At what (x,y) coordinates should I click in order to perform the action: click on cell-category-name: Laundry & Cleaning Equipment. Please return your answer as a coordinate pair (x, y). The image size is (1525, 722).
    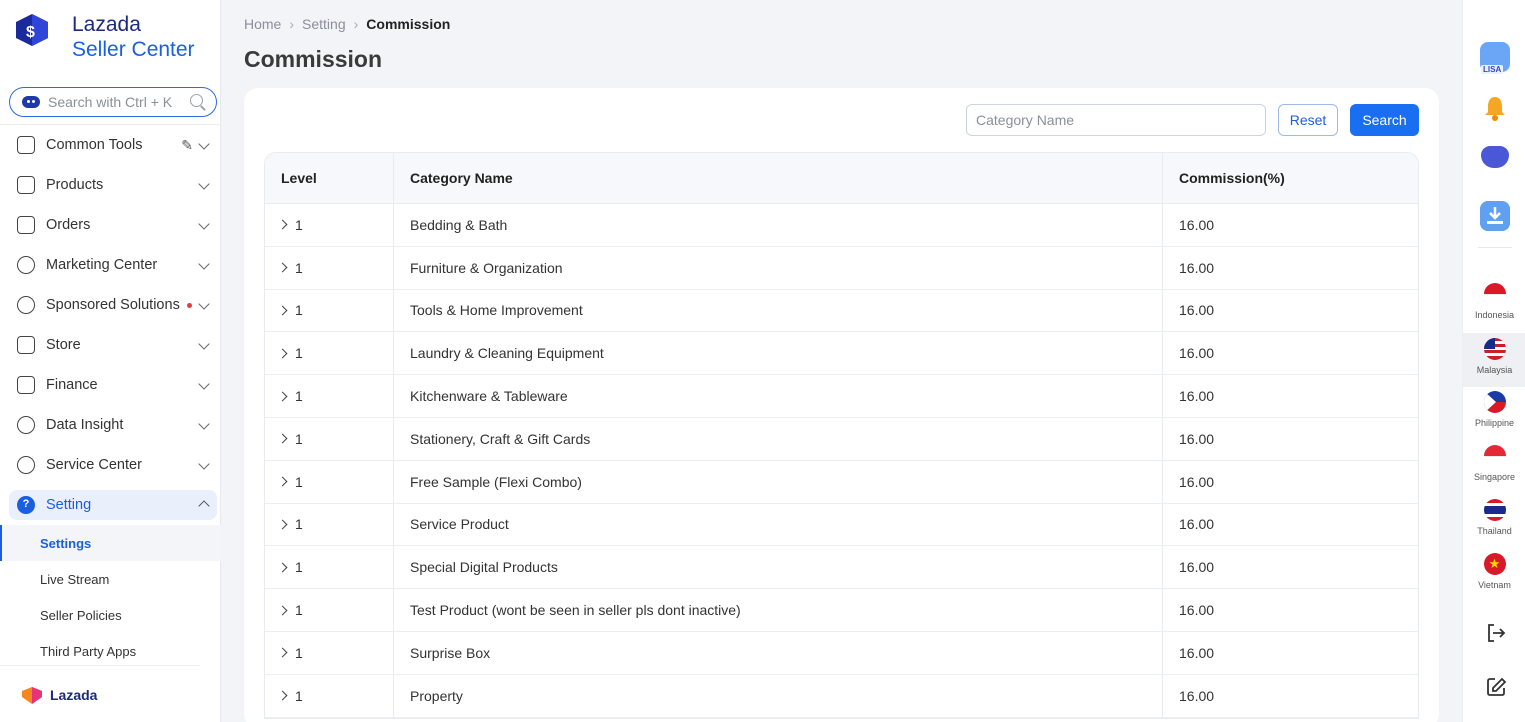
    Looking at the image, I should click on (778, 353).